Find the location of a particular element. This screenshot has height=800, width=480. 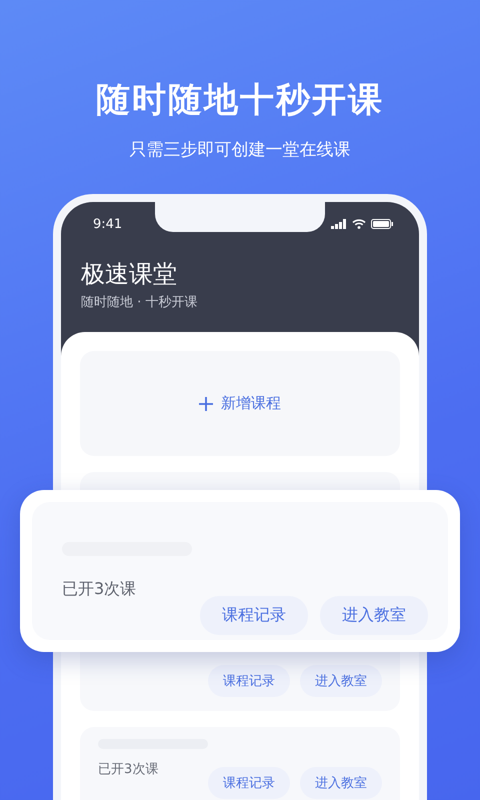

wifi-icon is located at coordinates (359, 224).